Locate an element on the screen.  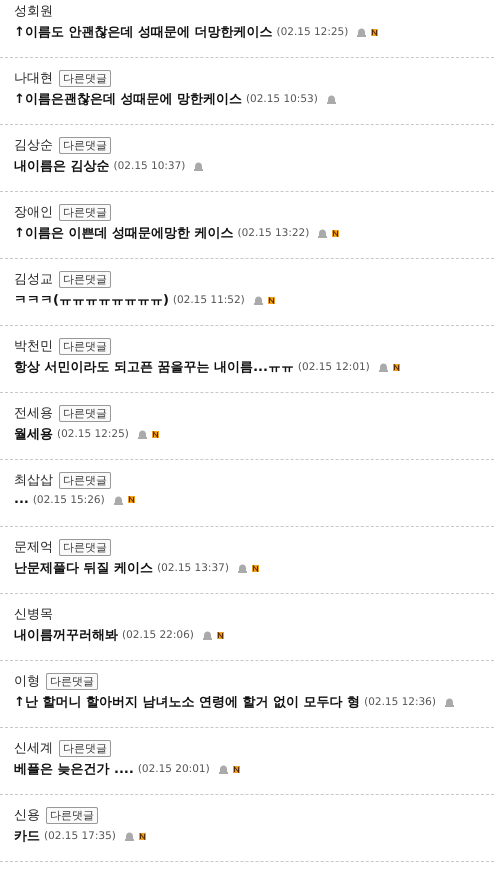
author-name: 문제억 is located at coordinates (33, 547).